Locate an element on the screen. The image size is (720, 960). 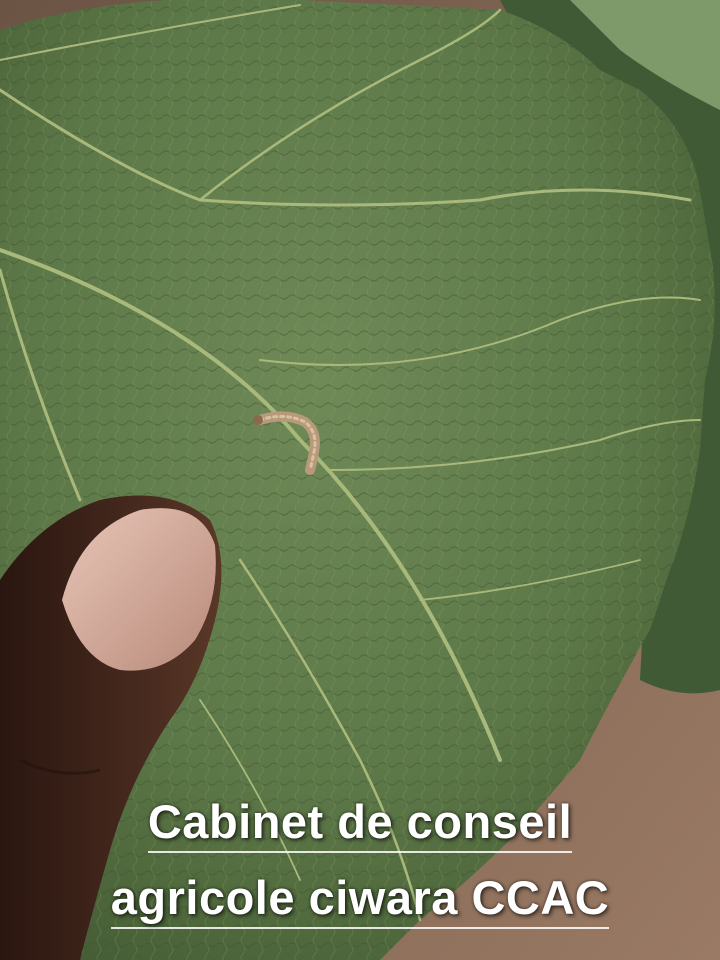
caption-line-1: Cabinet de conseil is located at coordinates (360, 825).